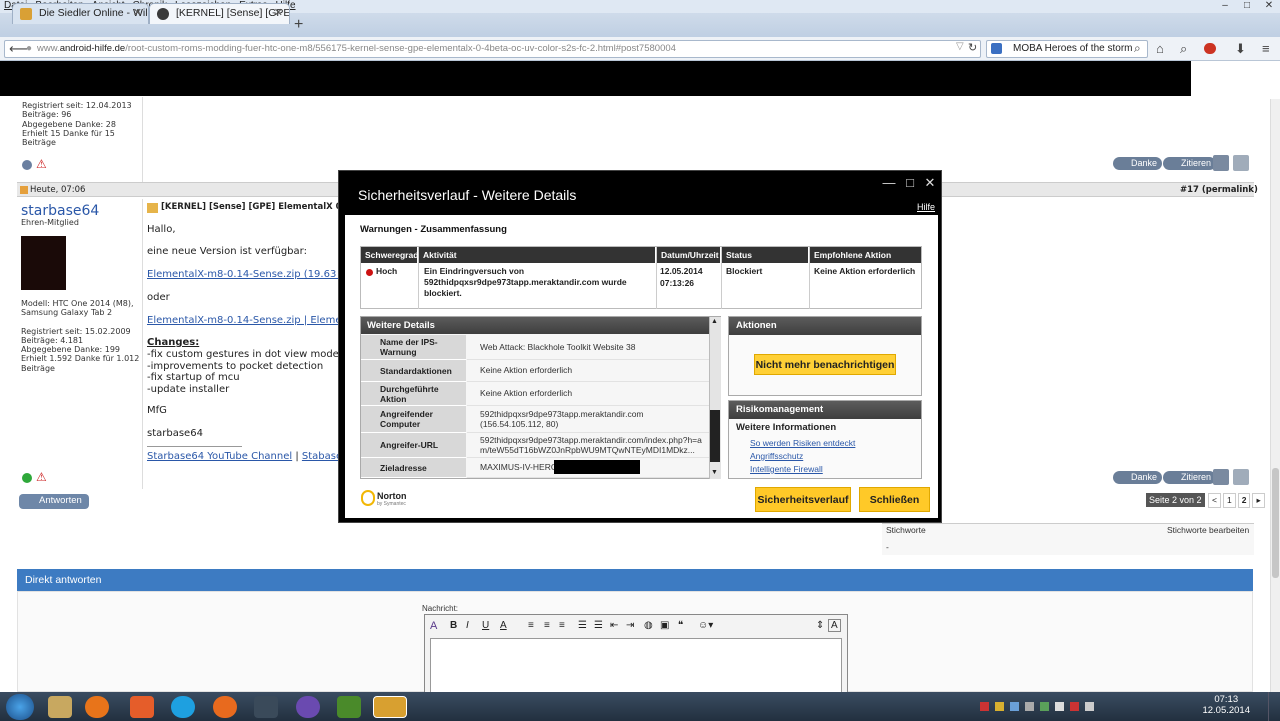 This screenshot has height=721, width=1280. I want to click on norton-active-icon, so click(390, 707).